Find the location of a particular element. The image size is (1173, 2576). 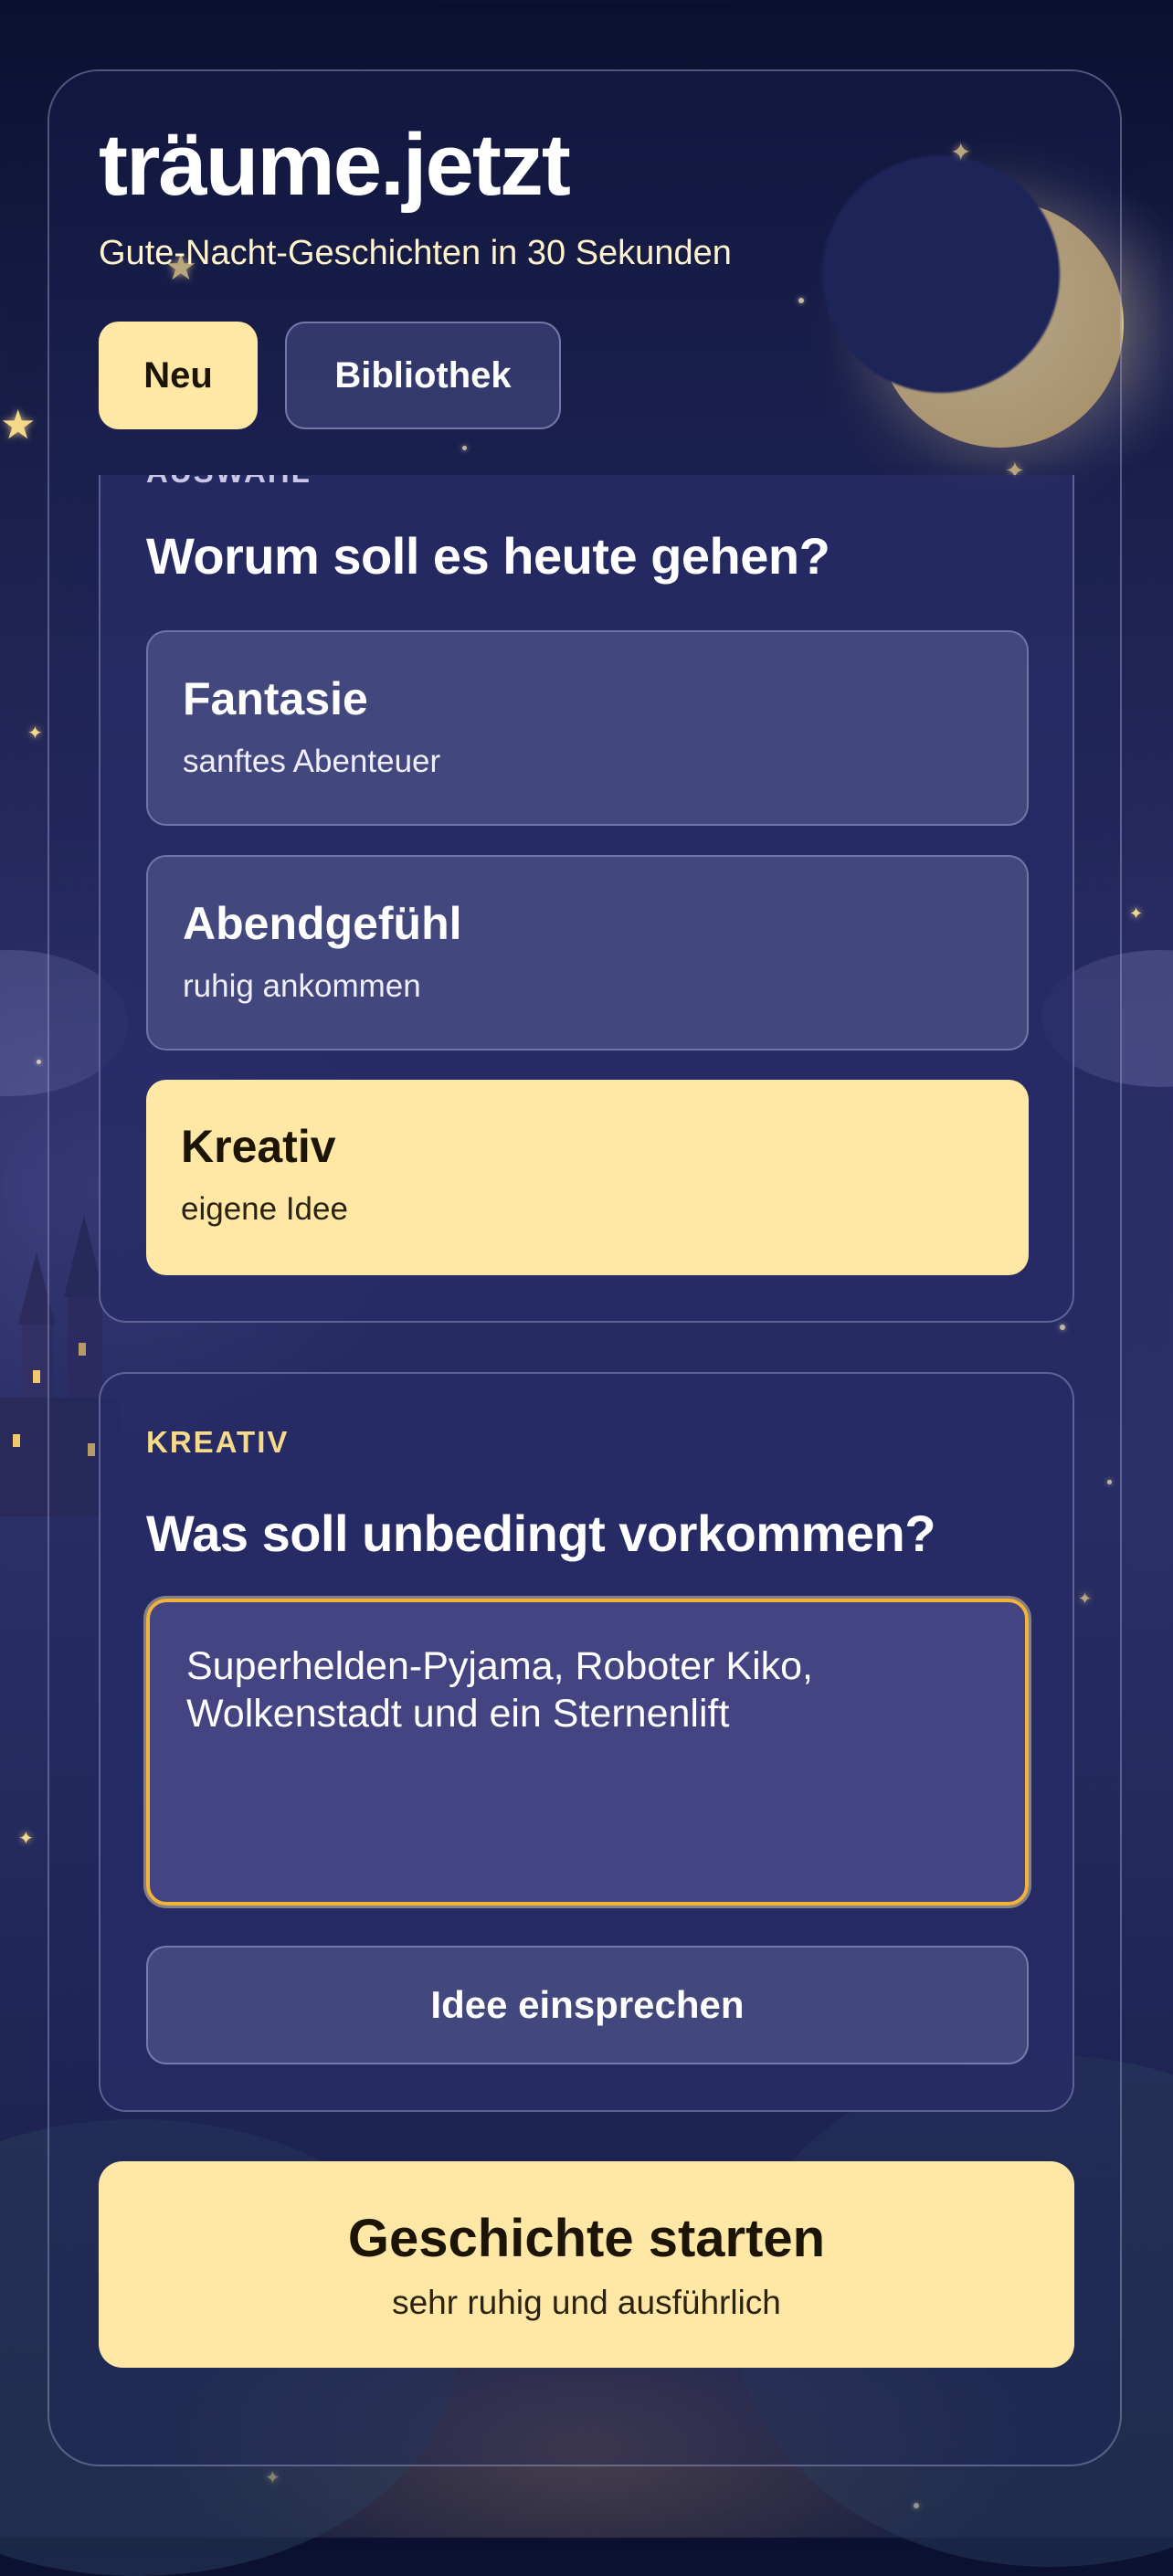

app-subtitle: Gute-Nacht-Geschichten in 30 Sekunden is located at coordinates (415, 253).